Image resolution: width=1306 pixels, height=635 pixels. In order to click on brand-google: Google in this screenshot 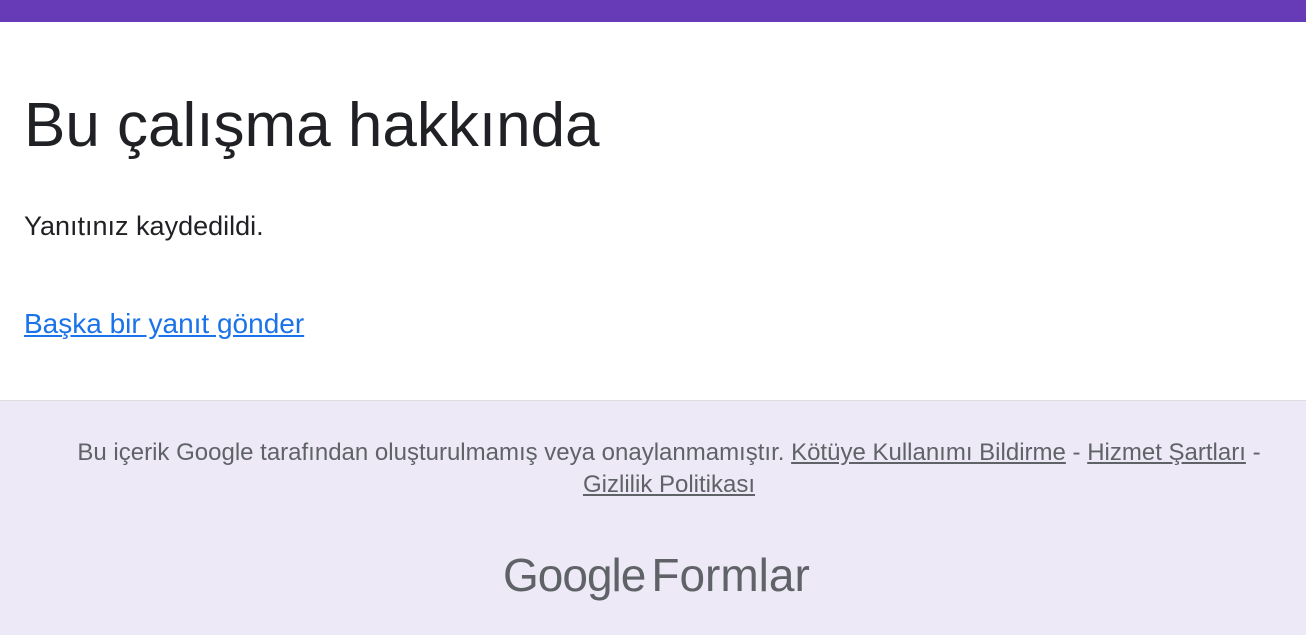, I will do `click(574, 575)`.